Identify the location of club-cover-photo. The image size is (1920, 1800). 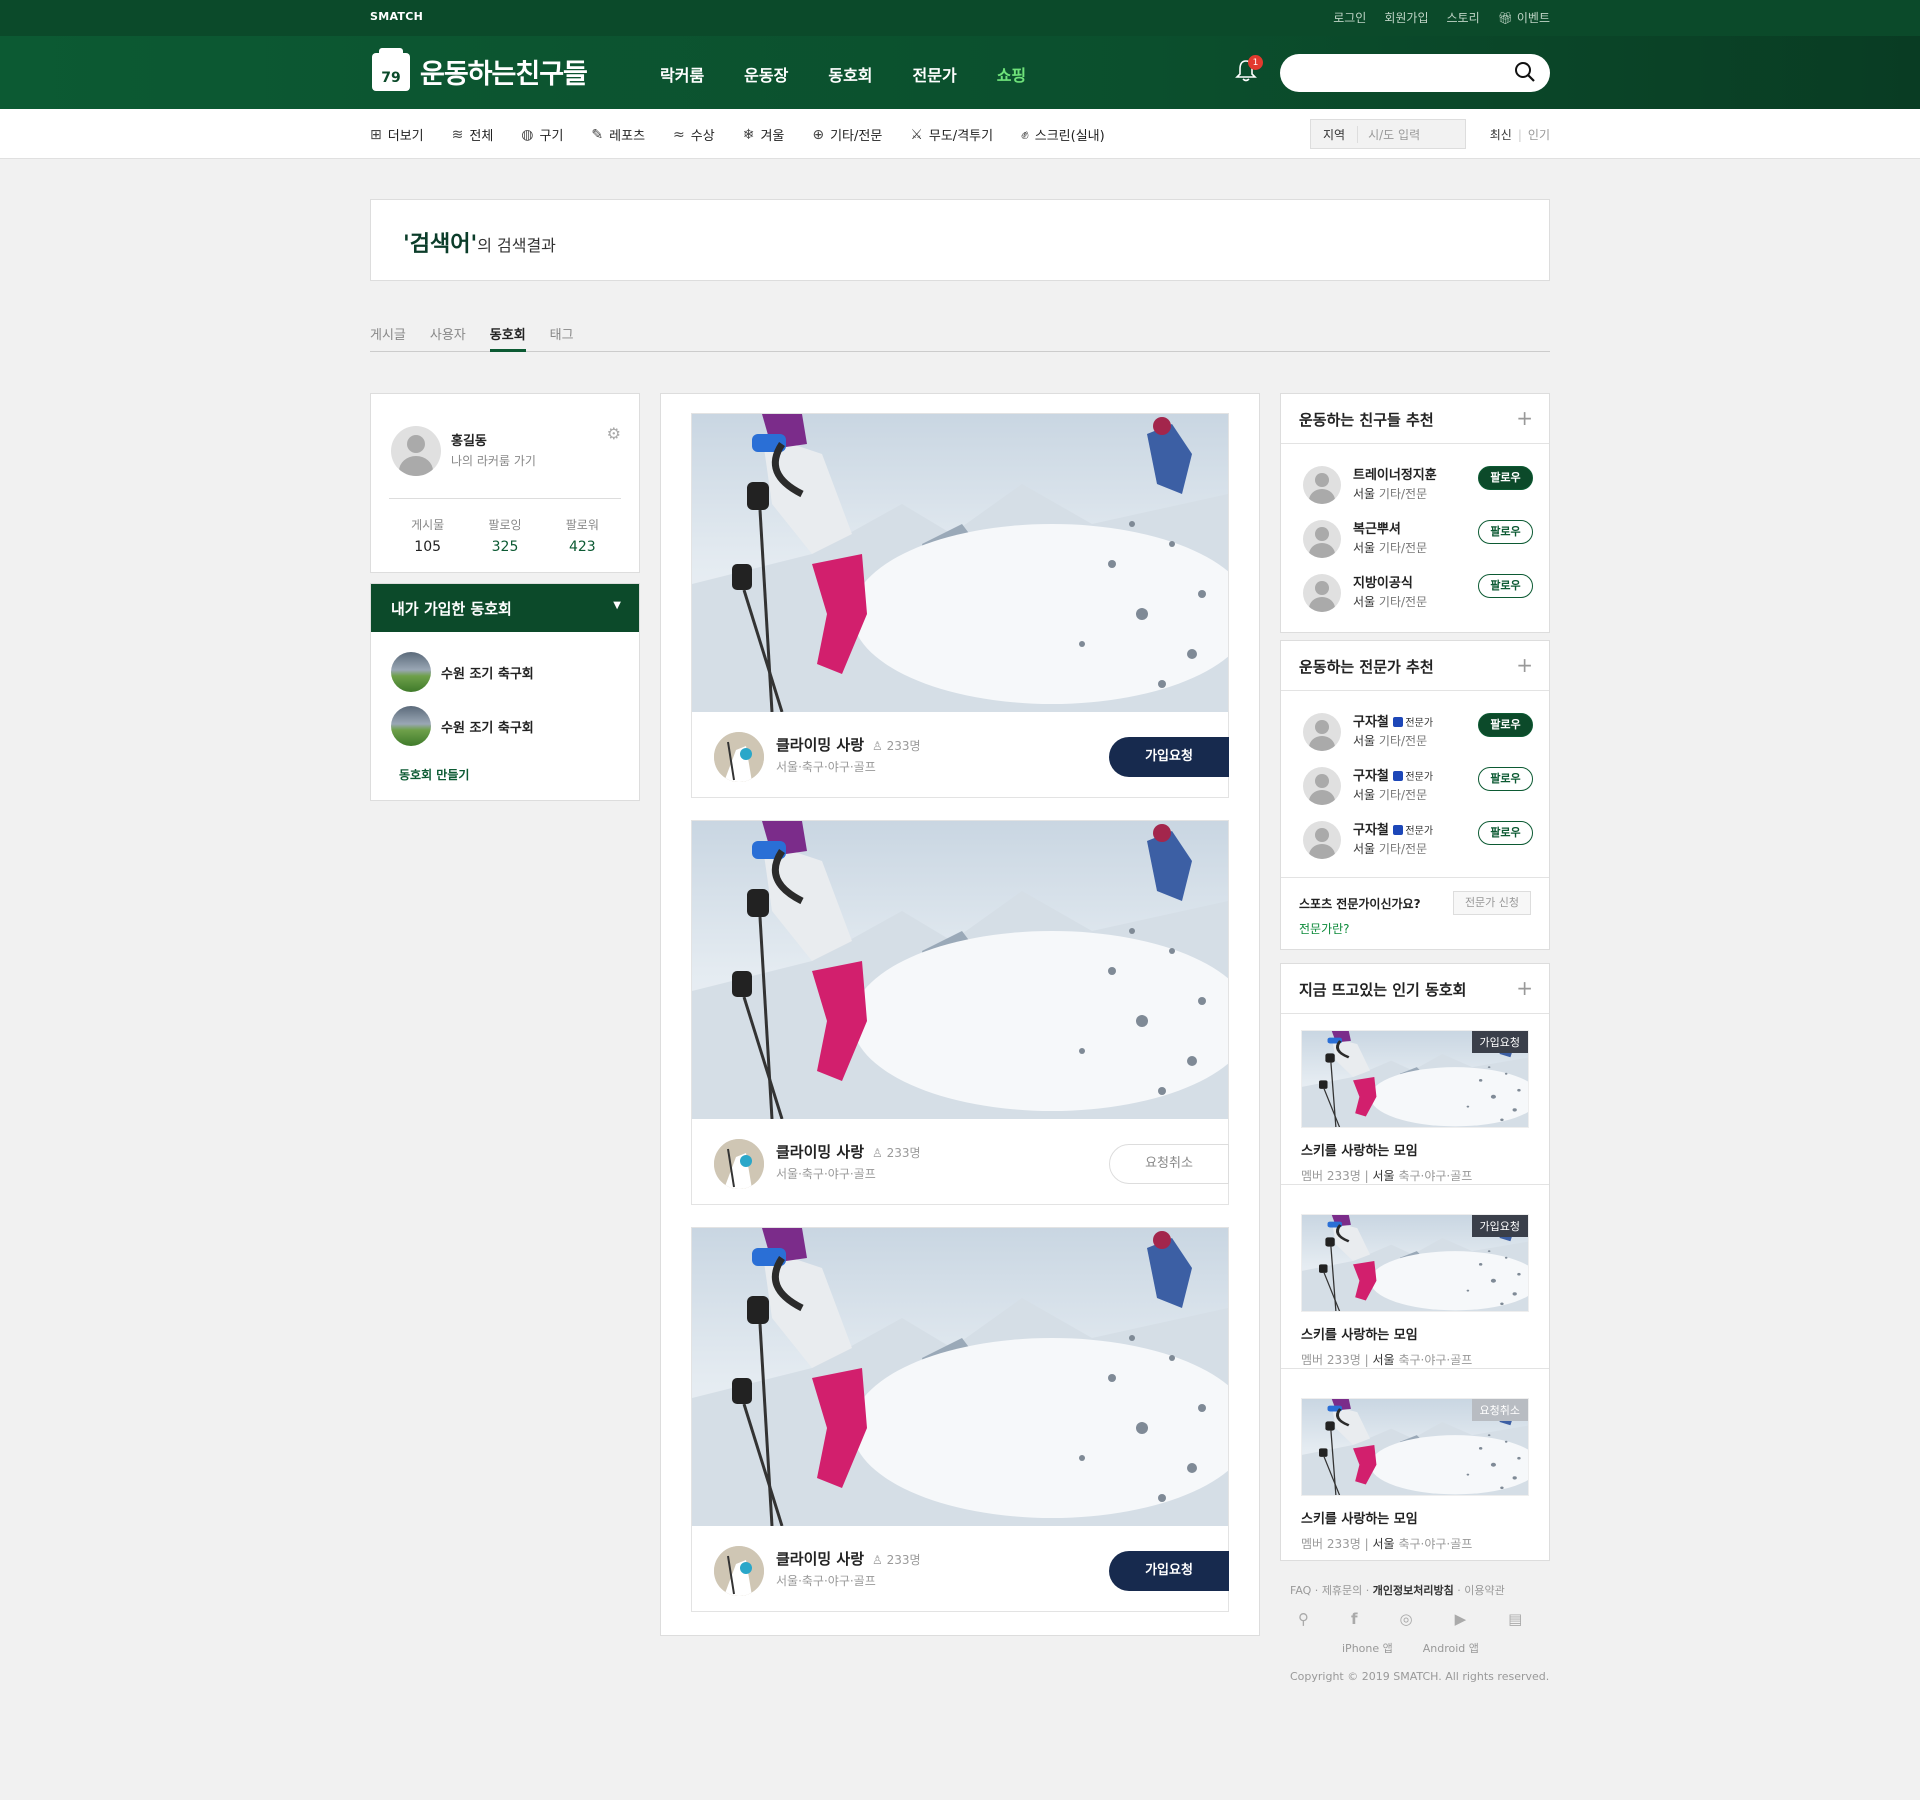
(960, 970).